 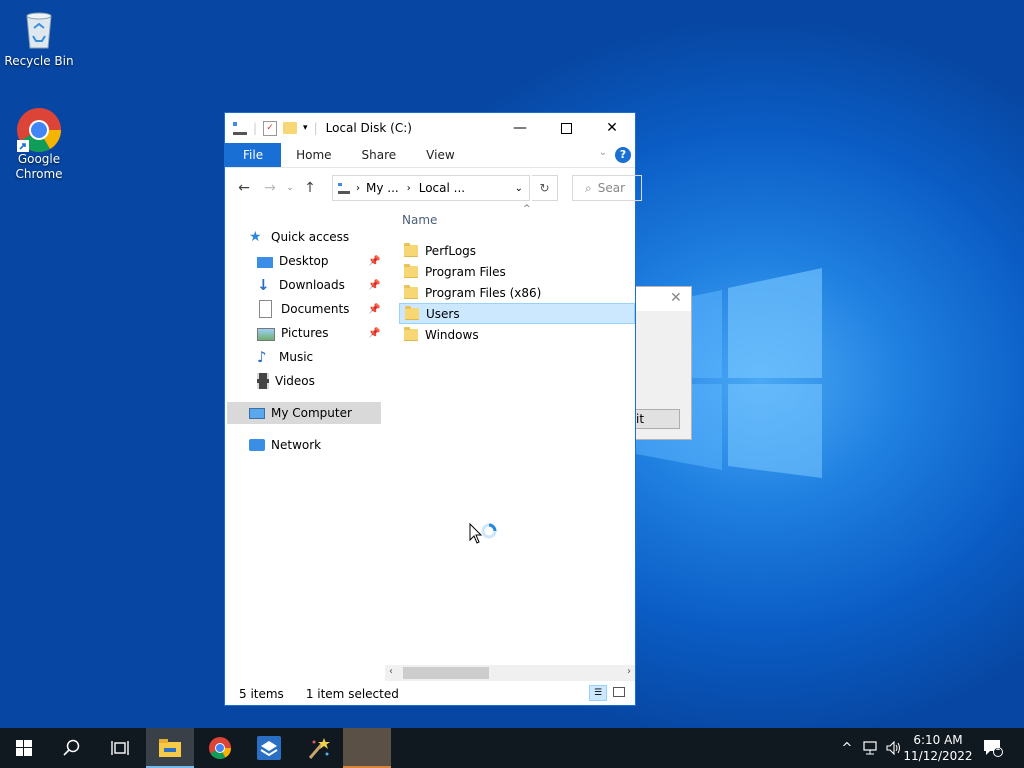 I want to click on minimize-icon: —, so click(x=520, y=128).